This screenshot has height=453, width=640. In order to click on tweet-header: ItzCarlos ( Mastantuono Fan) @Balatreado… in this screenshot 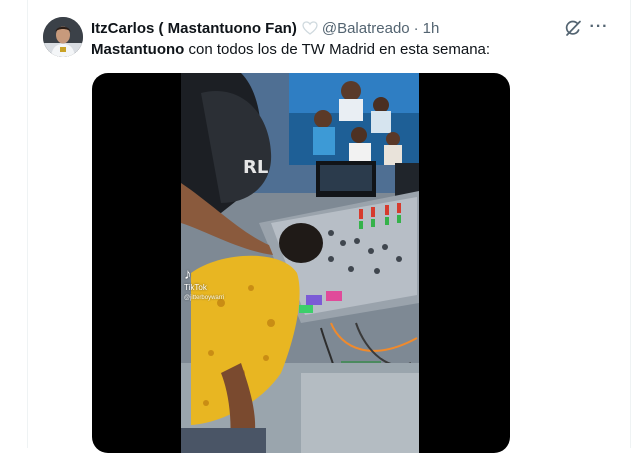, I will do `click(265, 28)`.